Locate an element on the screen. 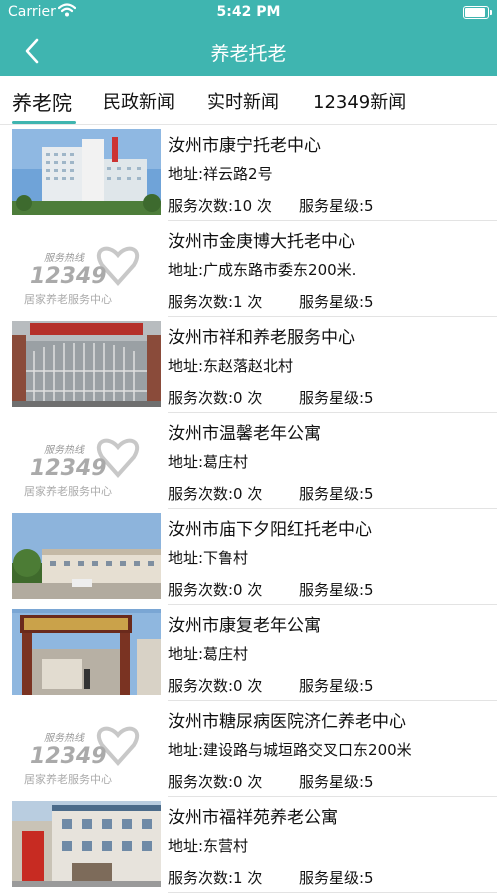  tab-realtime-news: 实时新闻 is located at coordinates (243, 101).